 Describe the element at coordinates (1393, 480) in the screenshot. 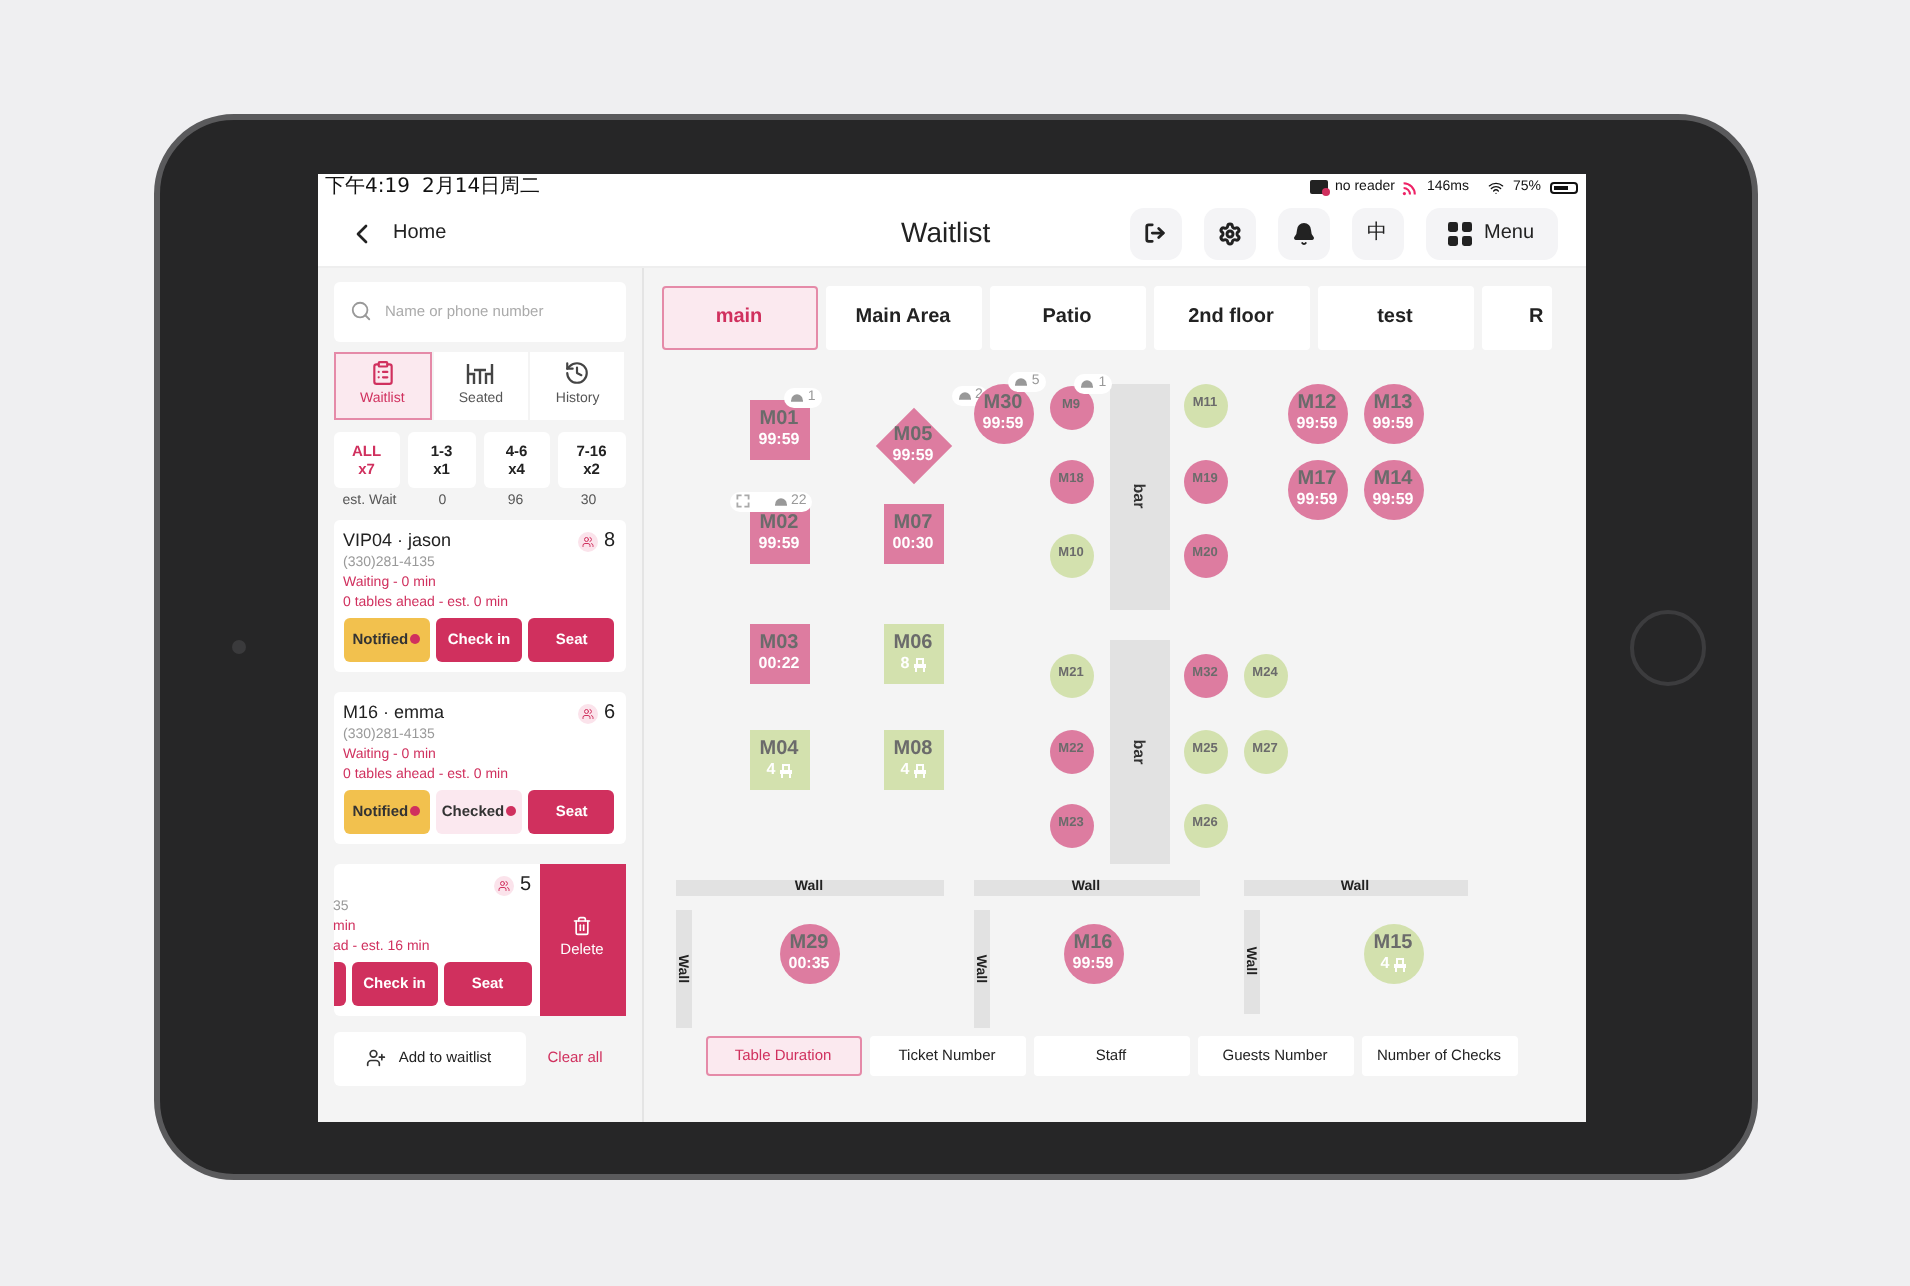

I see `table-label: M14` at that location.